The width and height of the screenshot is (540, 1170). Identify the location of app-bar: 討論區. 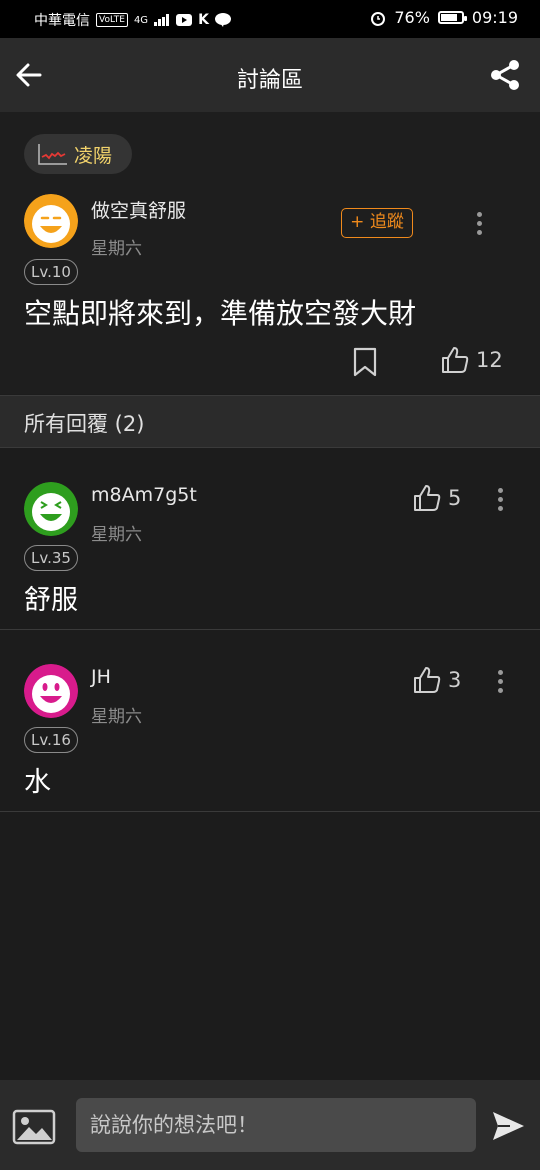
(270, 75).